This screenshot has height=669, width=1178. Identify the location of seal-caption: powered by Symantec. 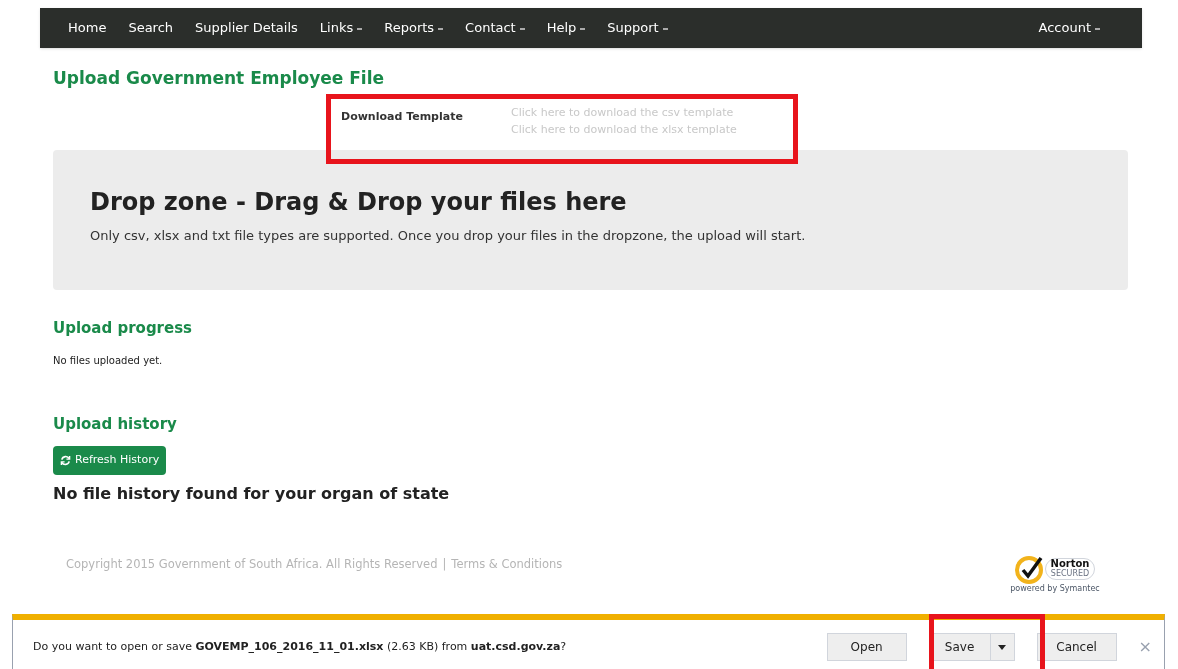
(1055, 588).